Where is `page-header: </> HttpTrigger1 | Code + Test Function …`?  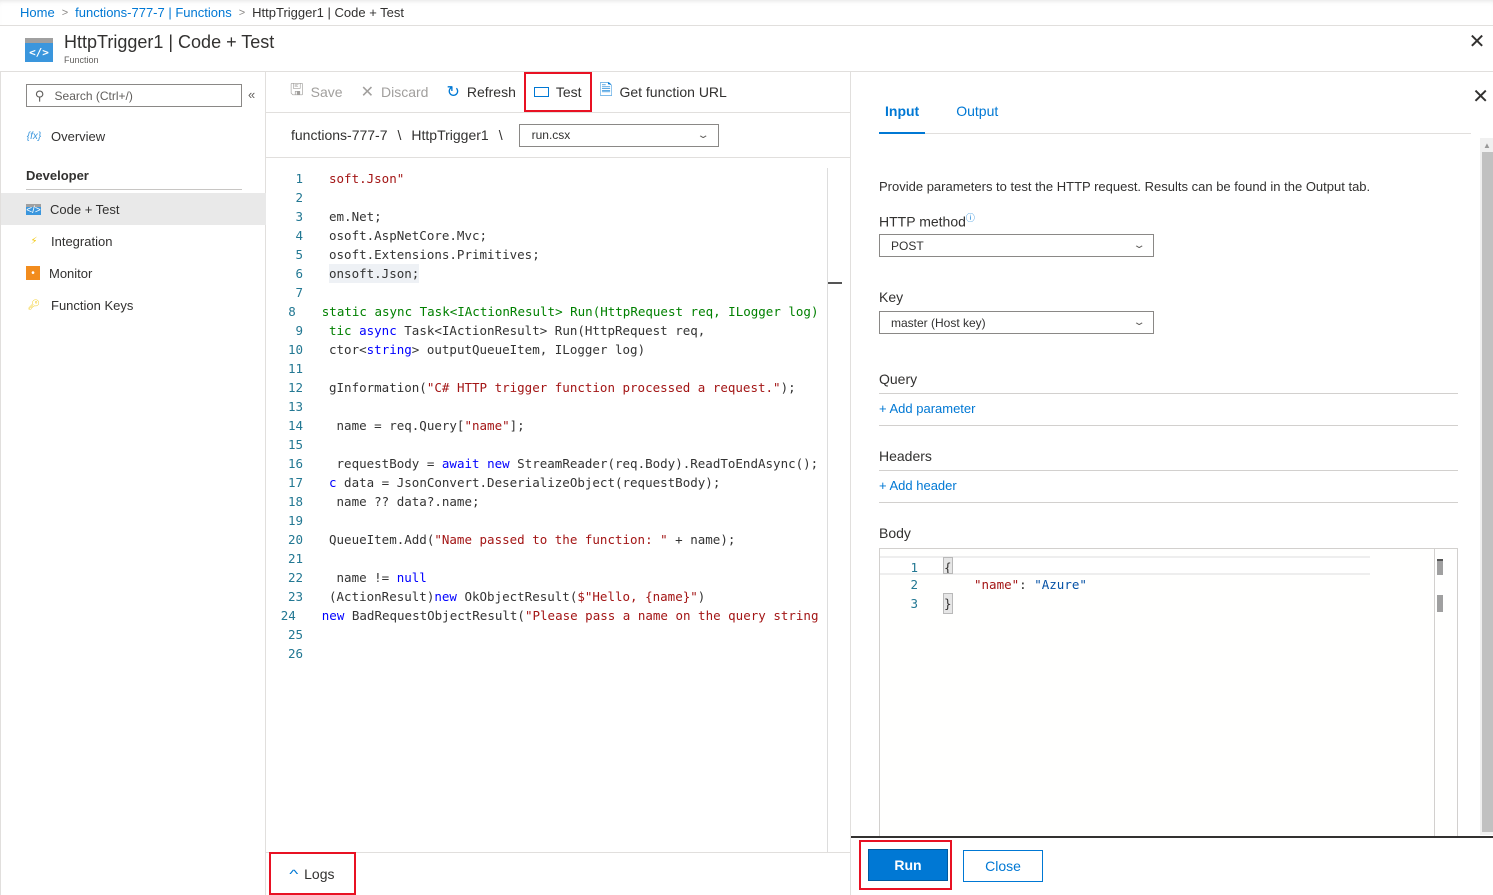
page-header: </> HttpTrigger1 | Code + Test Function … is located at coordinates (746, 49).